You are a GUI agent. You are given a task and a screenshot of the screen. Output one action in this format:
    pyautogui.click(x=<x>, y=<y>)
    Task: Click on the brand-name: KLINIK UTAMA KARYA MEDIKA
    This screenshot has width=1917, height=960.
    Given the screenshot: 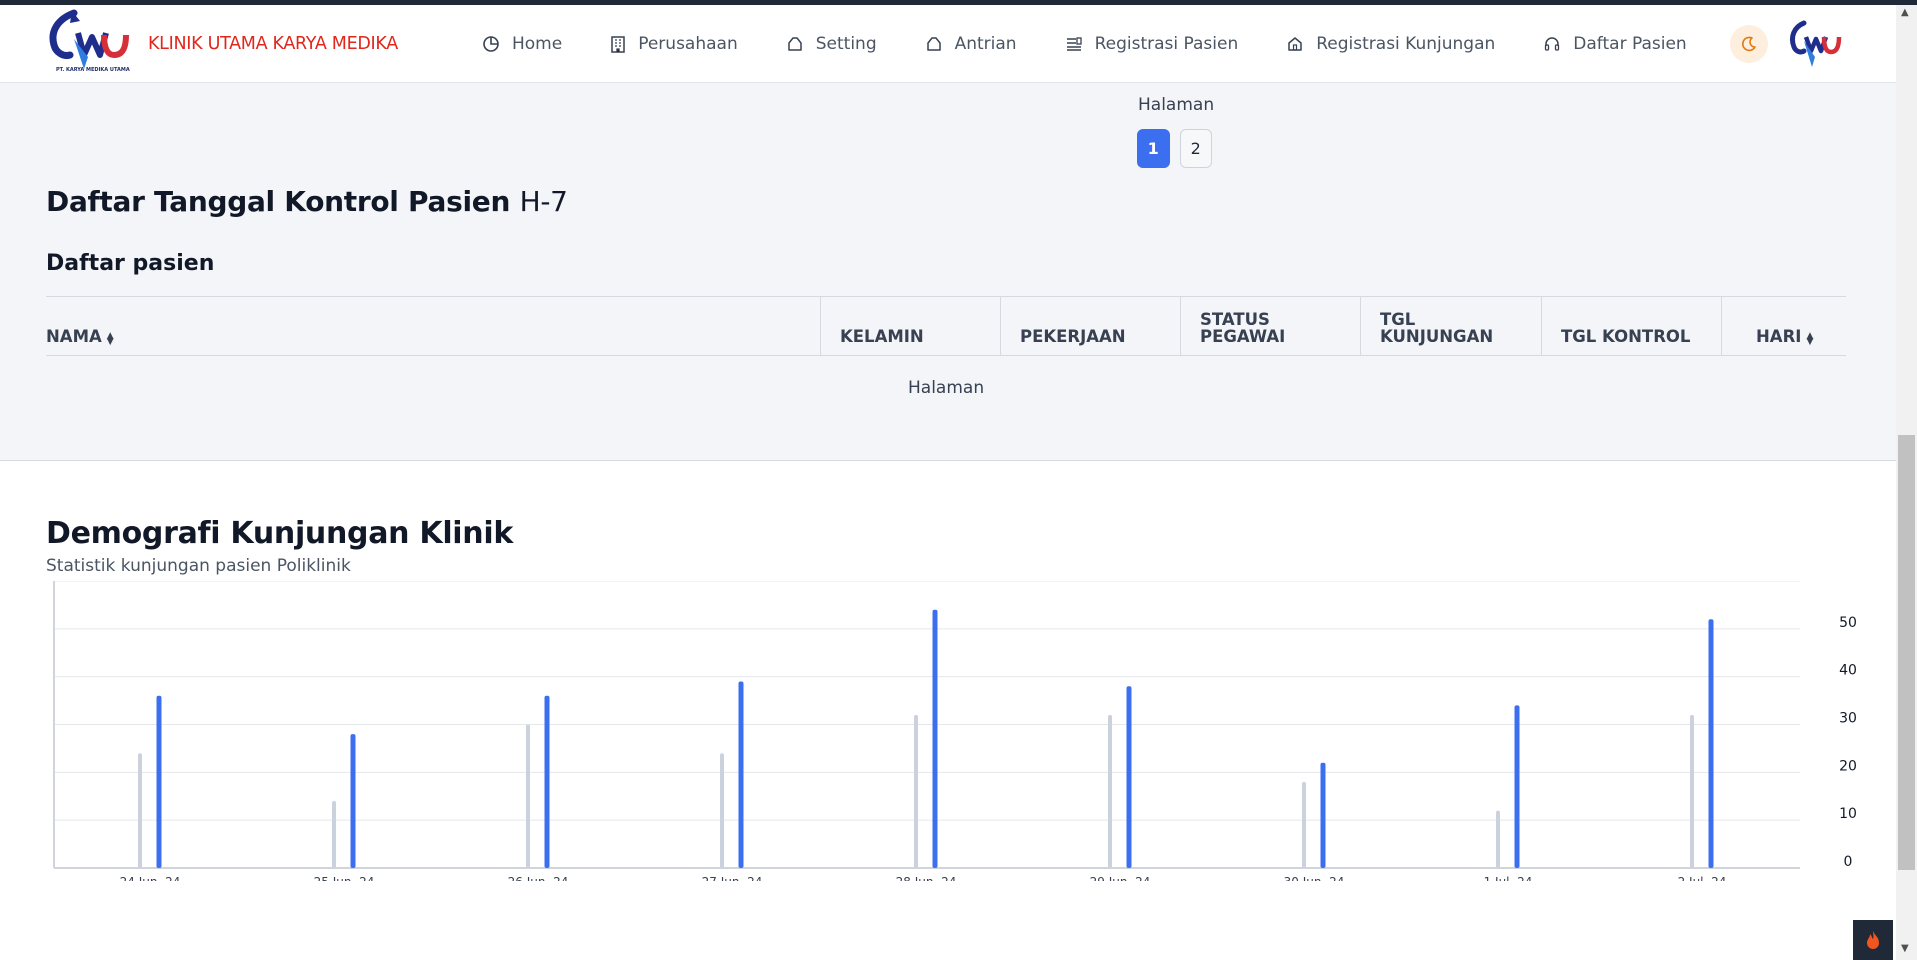 What is the action you would take?
    pyautogui.click(x=273, y=44)
    